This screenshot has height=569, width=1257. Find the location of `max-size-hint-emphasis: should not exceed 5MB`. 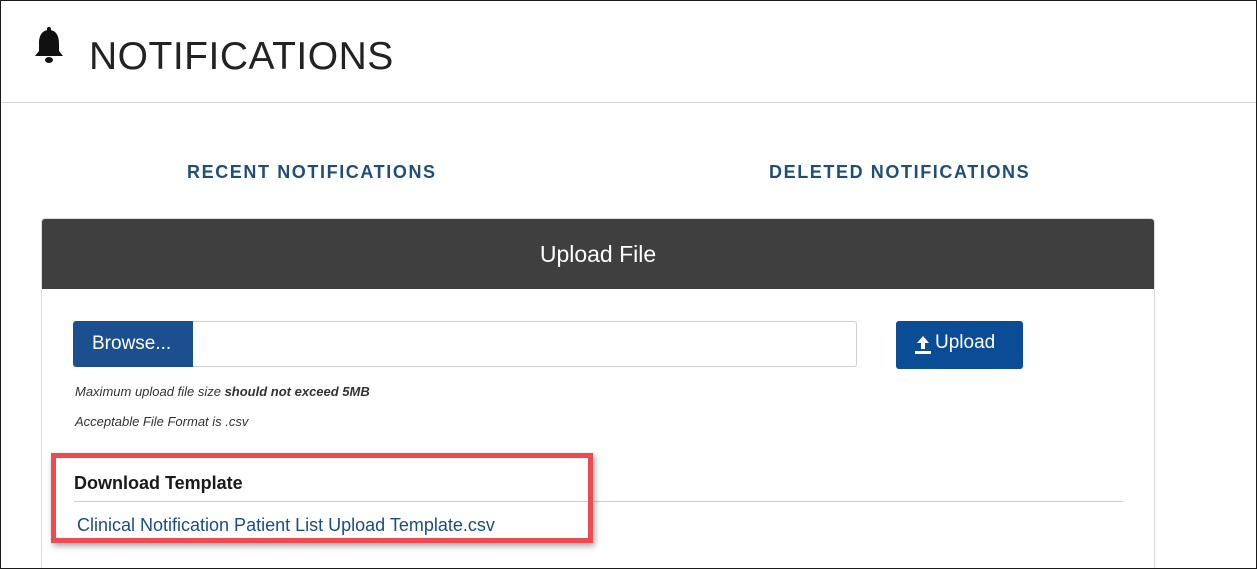

max-size-hint-emphasis: should not exceed 5MB is located at coordinates (297, 391).